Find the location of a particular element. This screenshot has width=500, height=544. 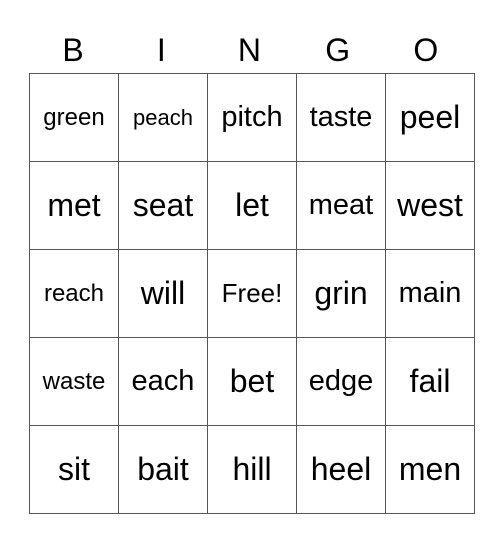

bingo-cell: green is located at coordinates (74, 117).